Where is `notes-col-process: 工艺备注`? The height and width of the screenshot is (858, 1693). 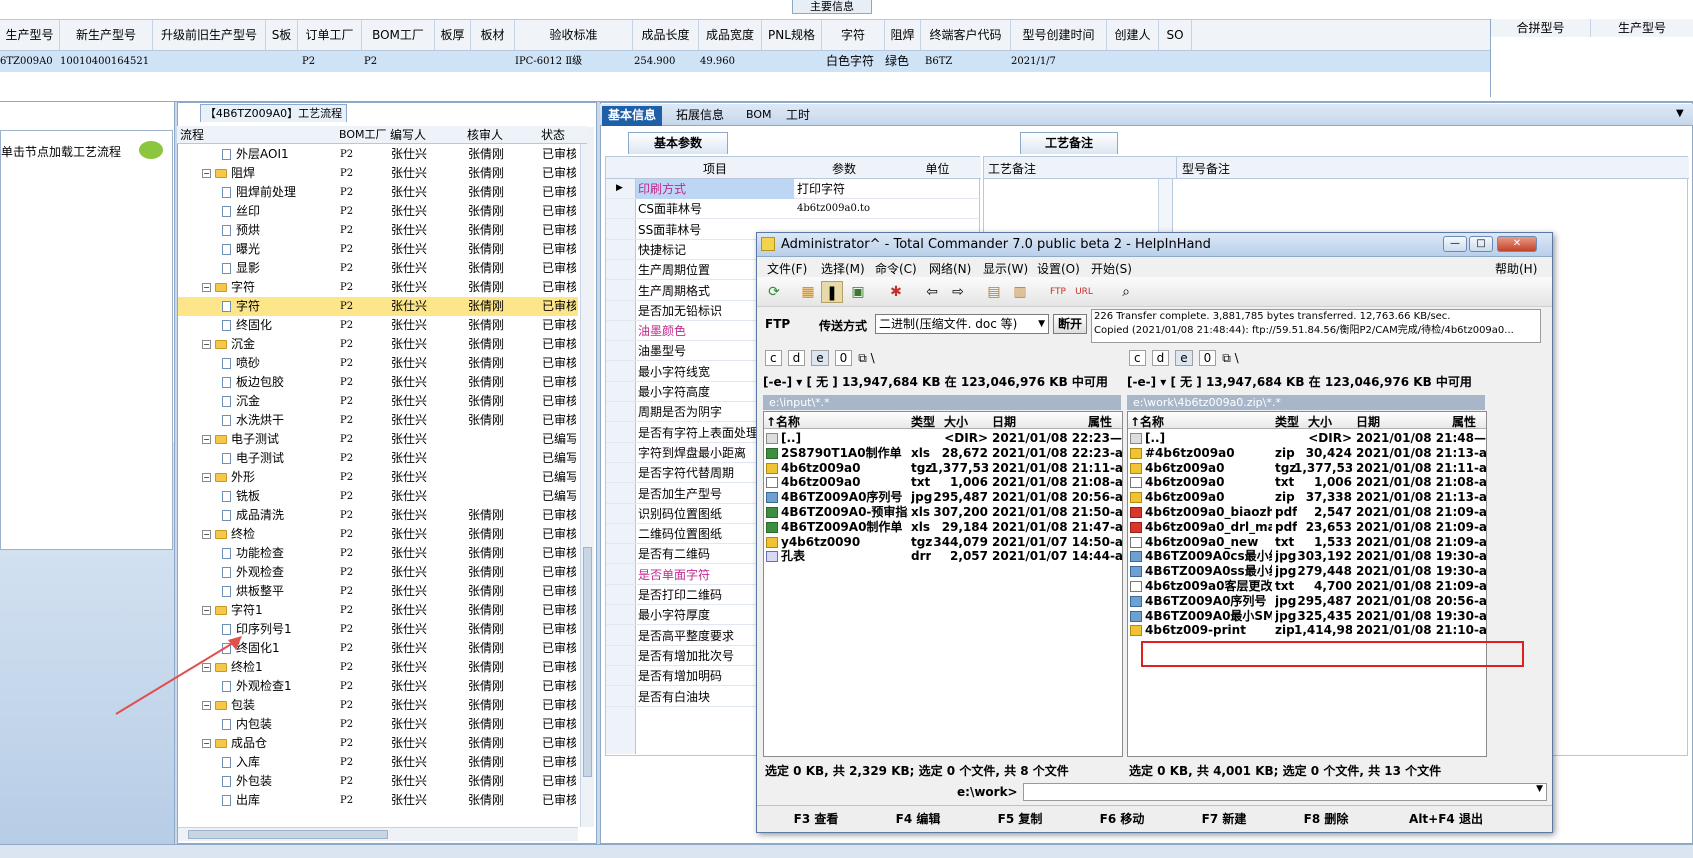
notes-col-process: 工艺备注 is located at coordinates (1012, 168).